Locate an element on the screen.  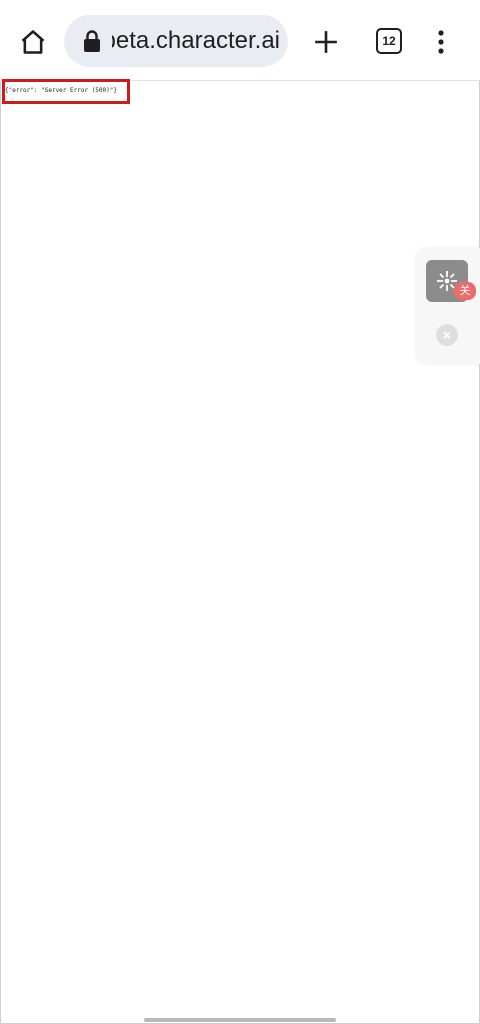
close-circle-icon: × is located at coordinates (447, 335).